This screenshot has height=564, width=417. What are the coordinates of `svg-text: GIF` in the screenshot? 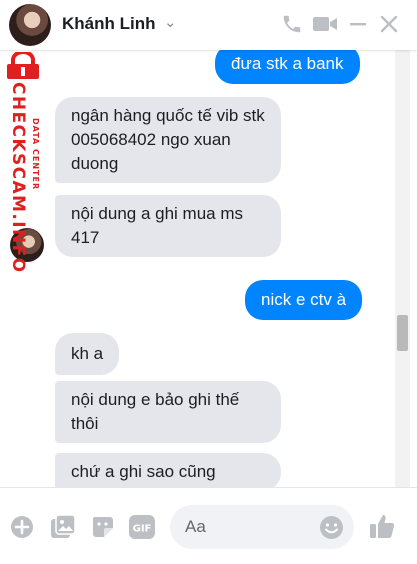 It's located at (142, 529).